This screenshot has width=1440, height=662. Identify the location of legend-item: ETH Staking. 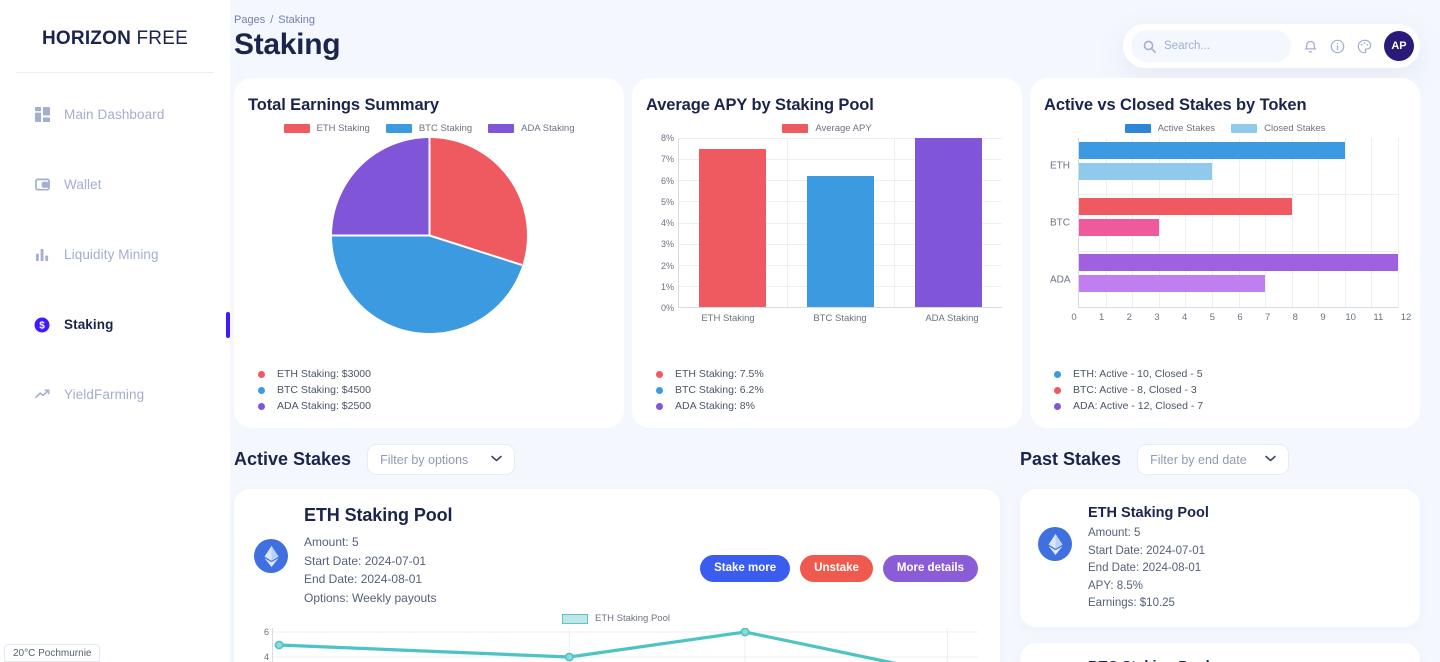
(326, 128).